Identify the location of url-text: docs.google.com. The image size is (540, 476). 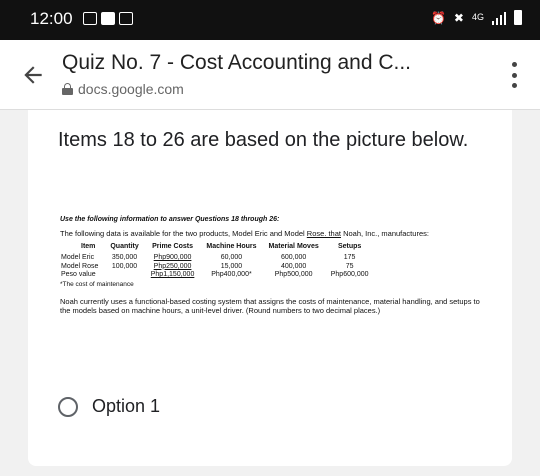
(131, 89).